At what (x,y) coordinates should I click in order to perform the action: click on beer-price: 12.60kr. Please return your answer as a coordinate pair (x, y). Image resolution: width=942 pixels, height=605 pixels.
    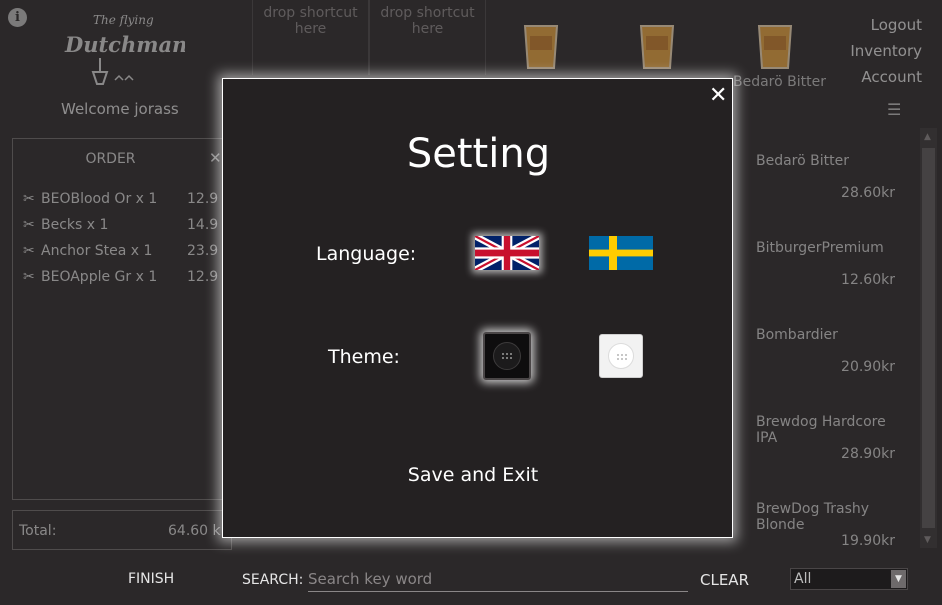
    Looking at the image, I should click on (868, 280).